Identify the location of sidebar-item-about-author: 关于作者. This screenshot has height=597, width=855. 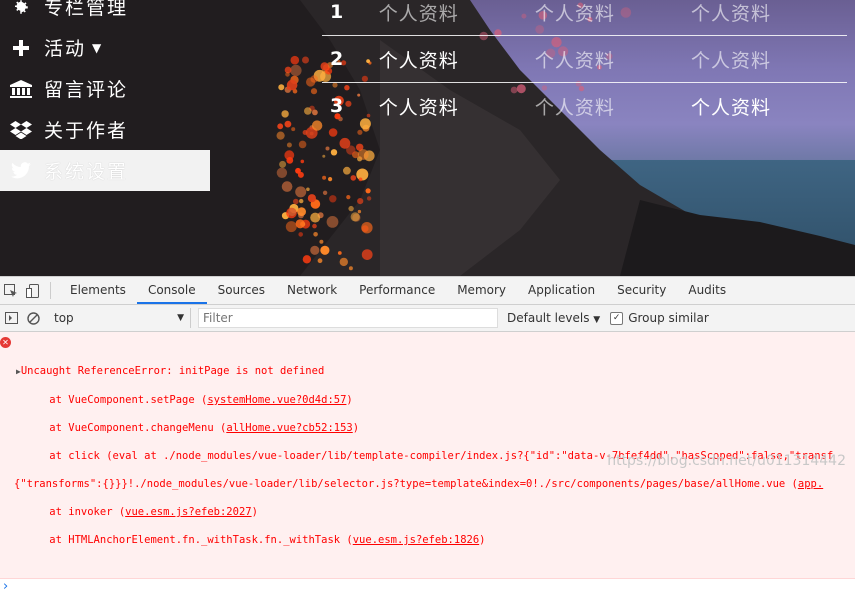
(105, 129).